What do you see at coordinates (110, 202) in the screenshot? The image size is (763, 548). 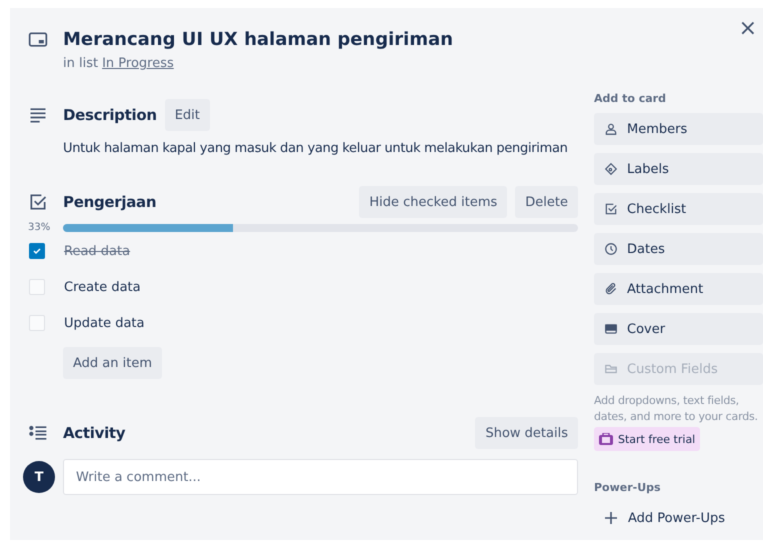 I see `section-heading: Pengerjaan` at bounding box center [110, 202].